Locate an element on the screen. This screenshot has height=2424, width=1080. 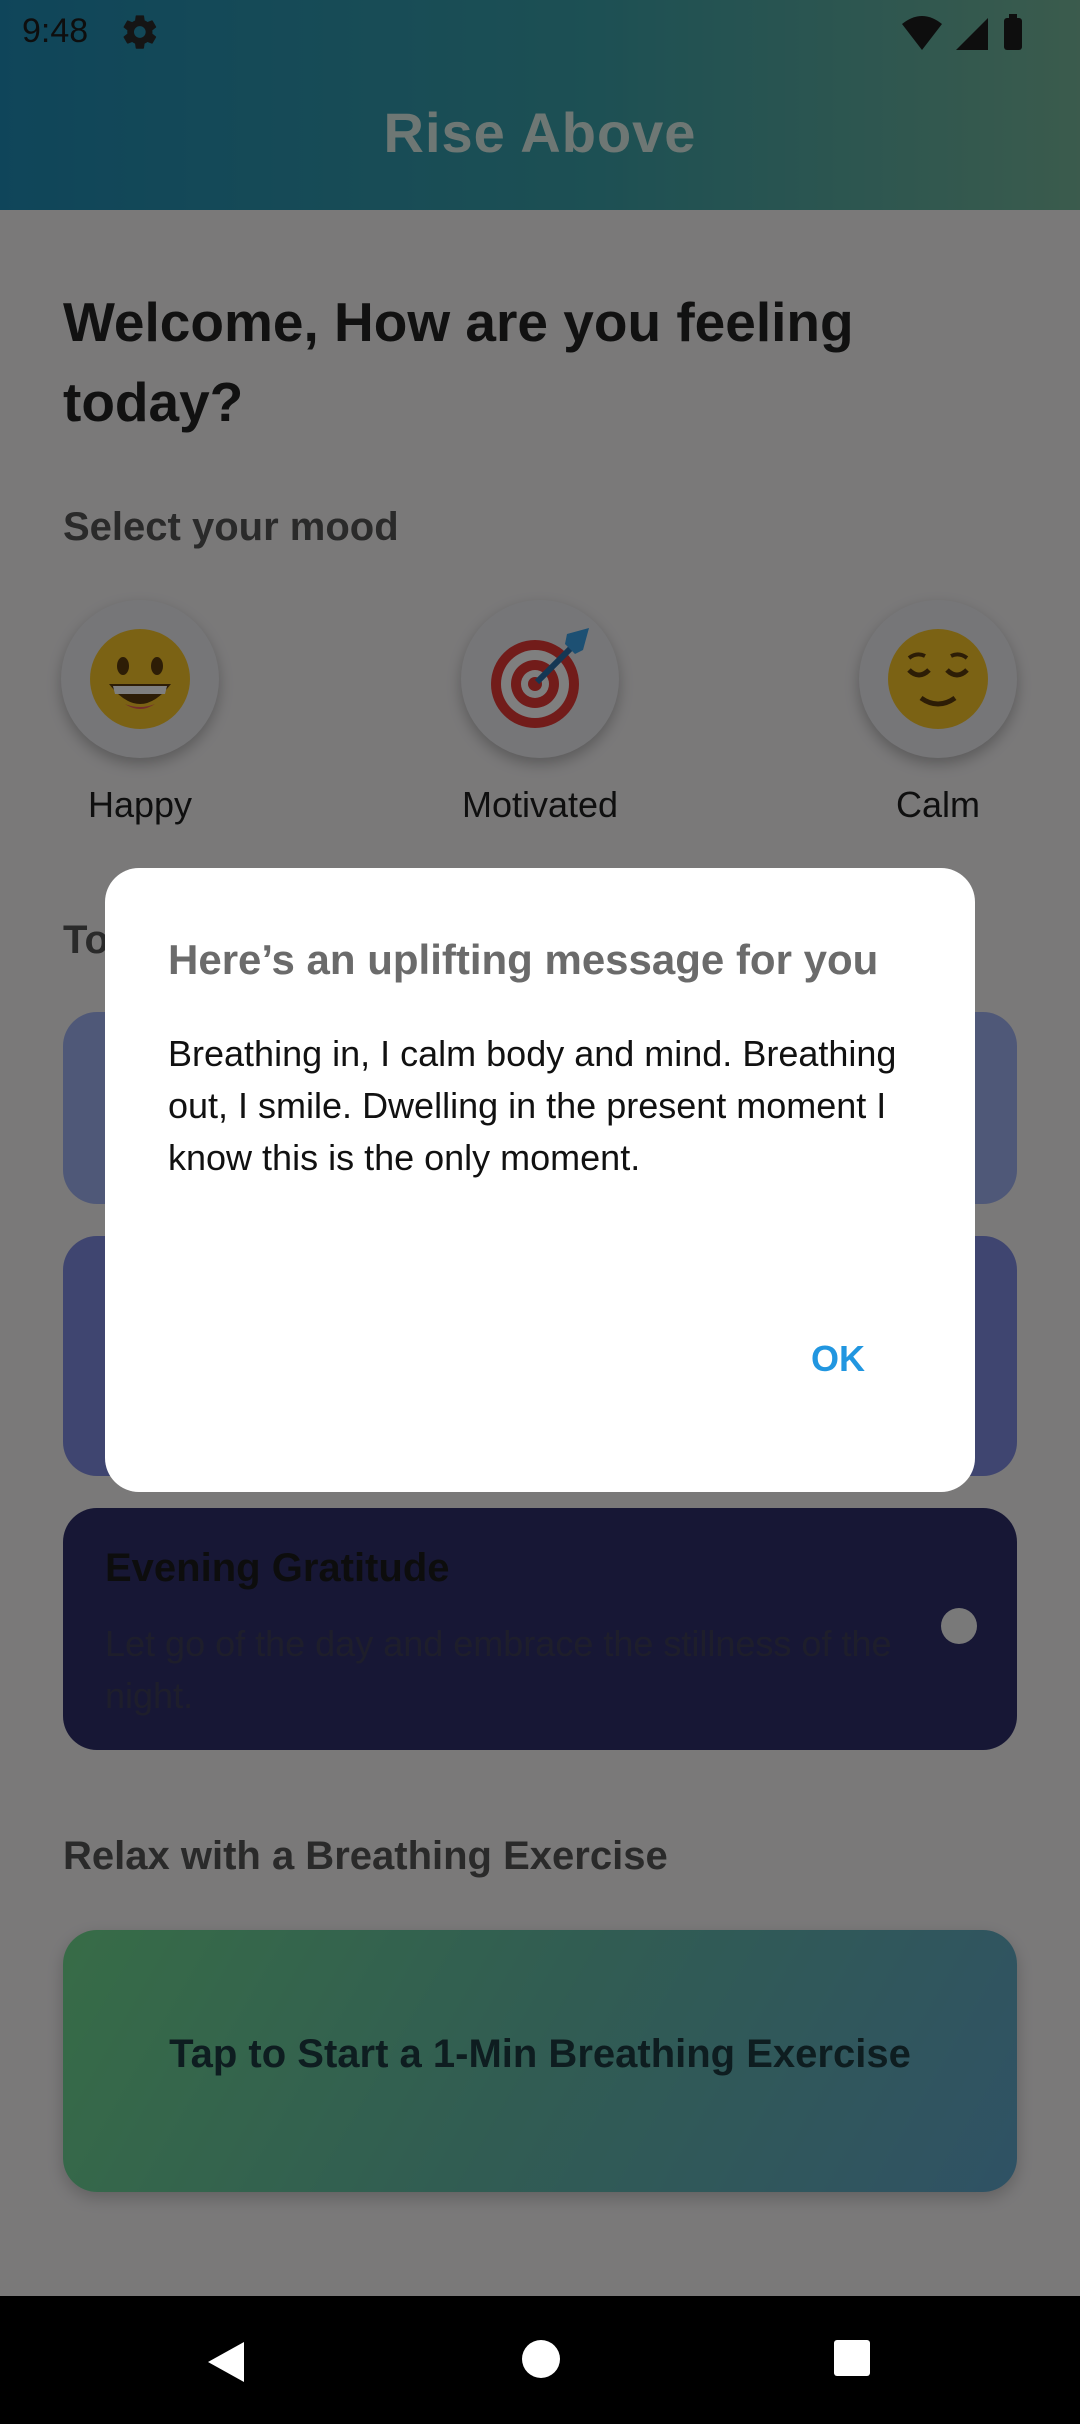
system-nav-bar is located at coordinates (540, 2360).